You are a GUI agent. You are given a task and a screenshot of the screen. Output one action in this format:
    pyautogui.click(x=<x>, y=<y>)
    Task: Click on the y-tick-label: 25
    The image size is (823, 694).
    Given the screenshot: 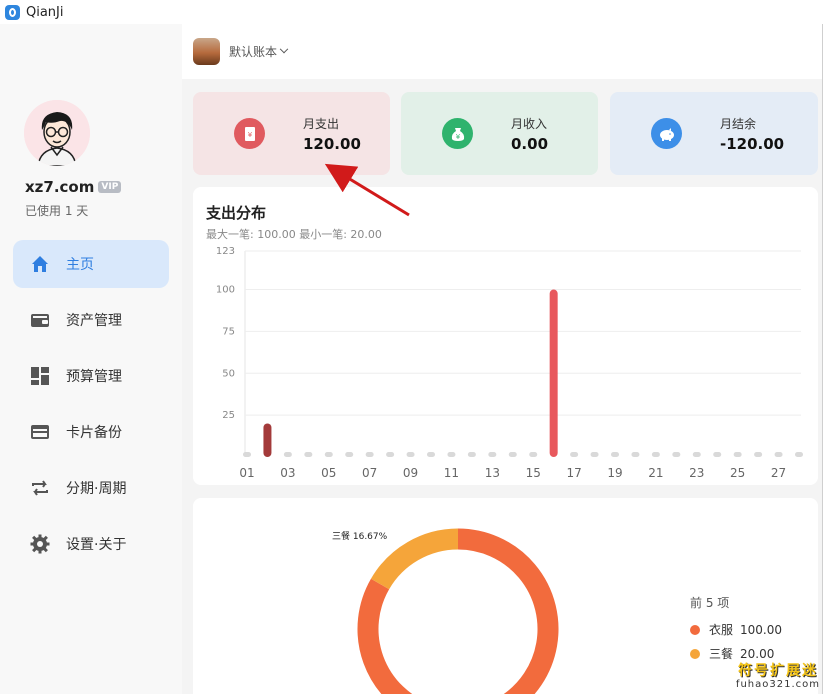 What is the action you would take?
    pyautogui.click(x=228, y=415)
    